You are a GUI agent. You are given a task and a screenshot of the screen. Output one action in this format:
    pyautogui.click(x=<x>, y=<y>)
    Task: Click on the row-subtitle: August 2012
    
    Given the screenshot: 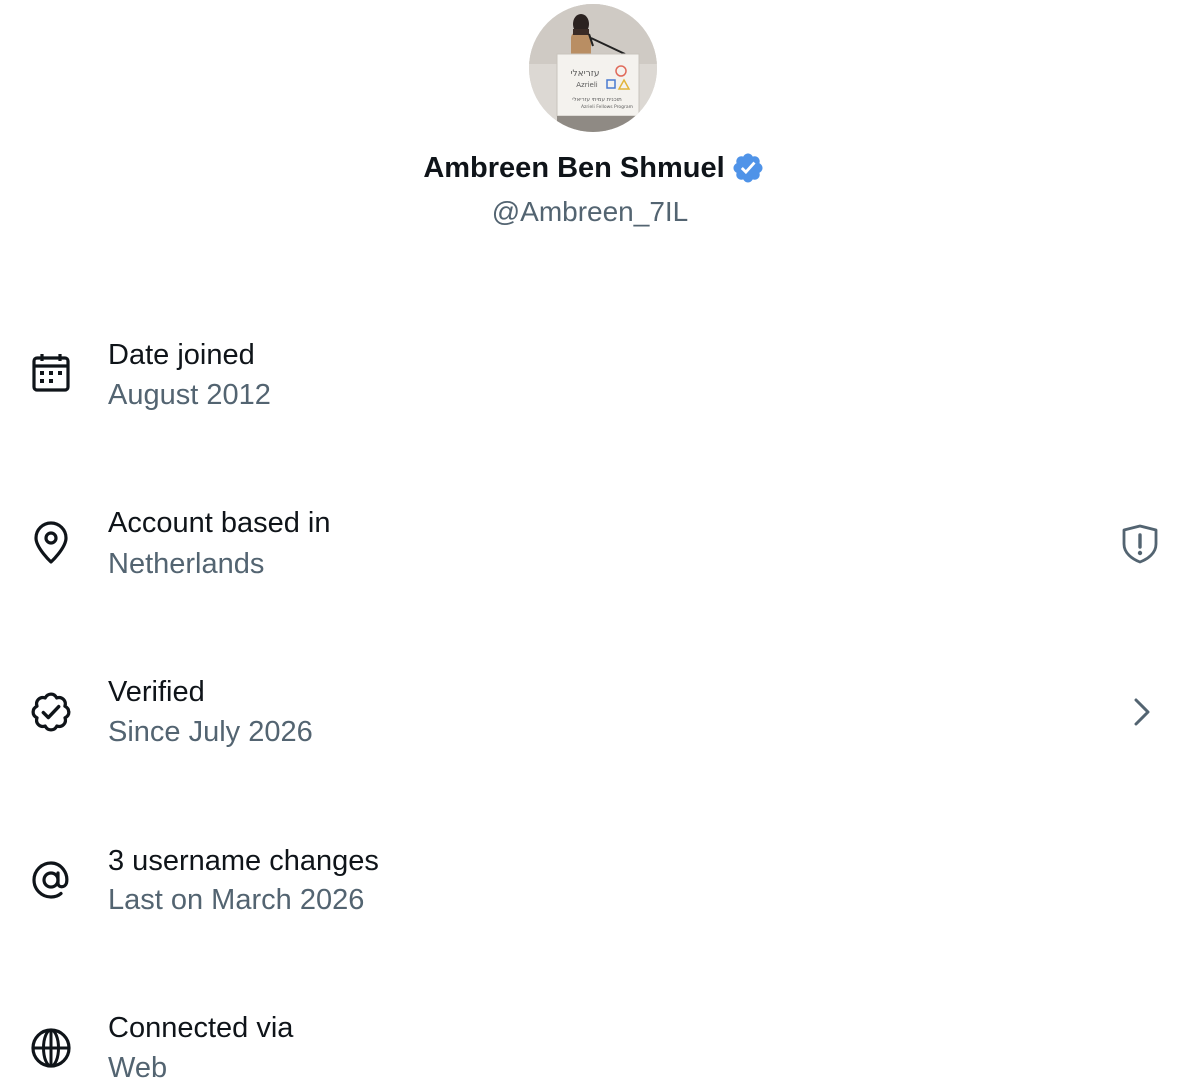 What is the action you would take?
    pyautogui.click(x=189, y=395)
    